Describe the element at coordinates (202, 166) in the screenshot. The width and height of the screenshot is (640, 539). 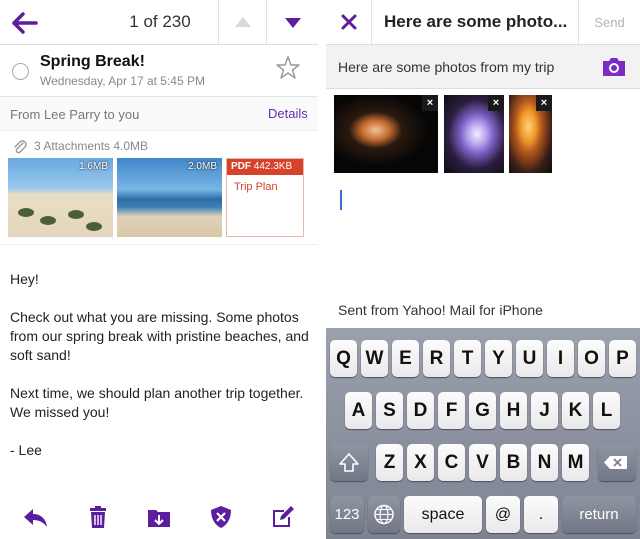
I see `attachment-size: 2.0MB` at that location.